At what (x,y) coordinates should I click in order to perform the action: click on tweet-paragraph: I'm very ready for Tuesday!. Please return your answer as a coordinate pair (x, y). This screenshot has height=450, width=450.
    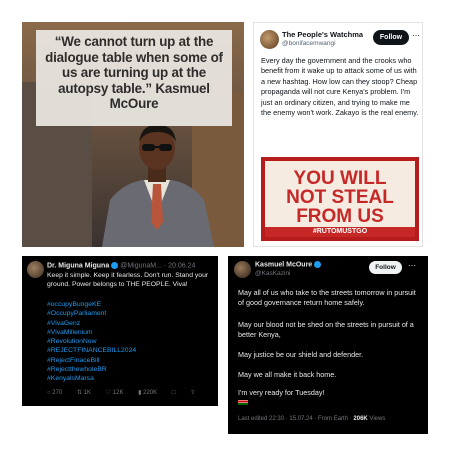
    Looking at the image, I should click on (281, 392).